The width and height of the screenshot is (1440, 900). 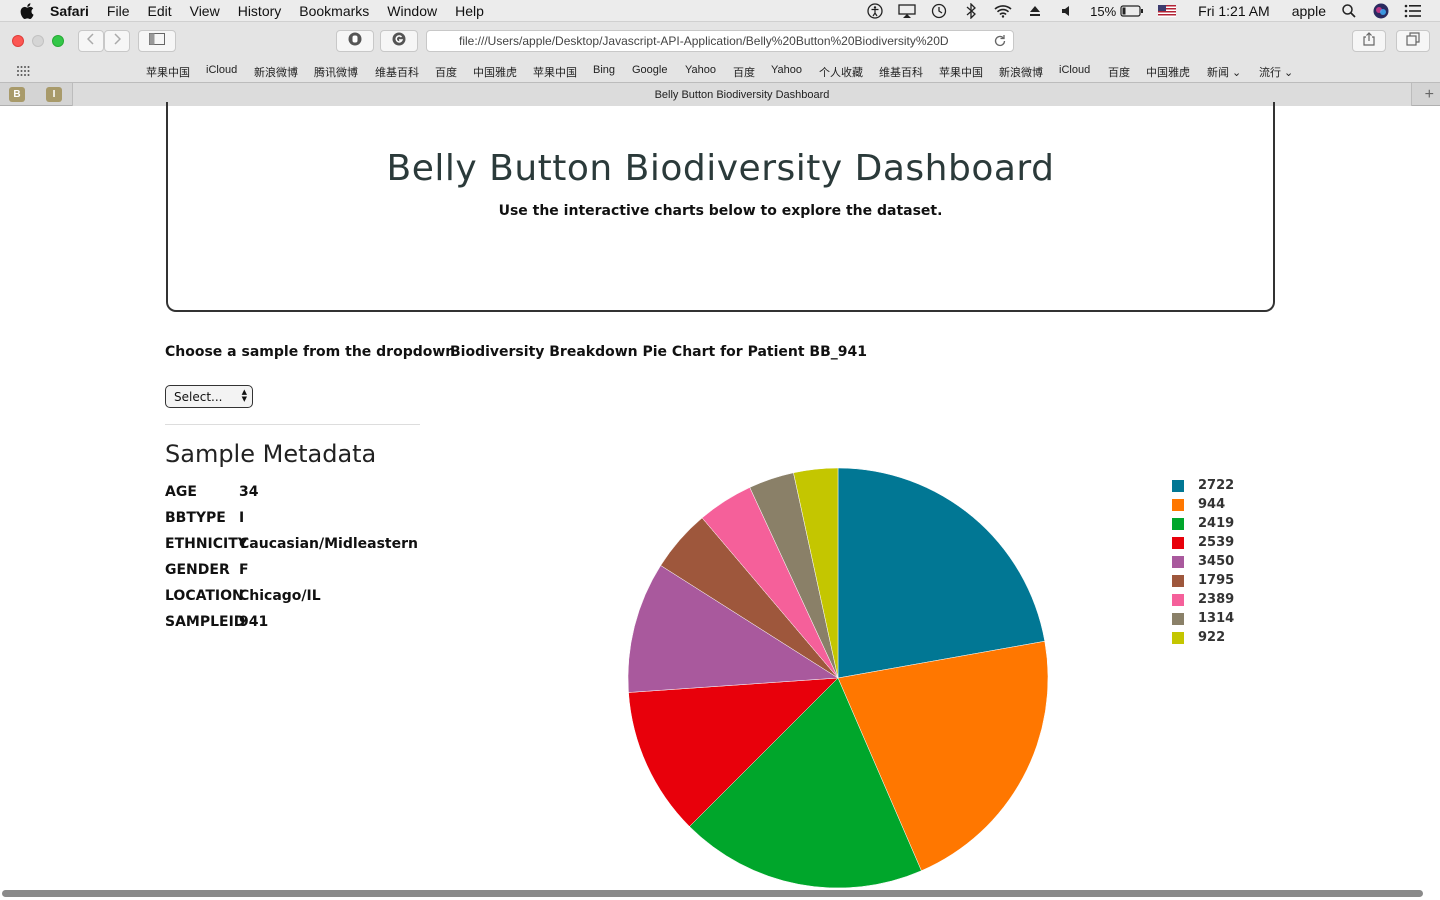 What do you see at coordinates (412, 11) in the screenshot?
I see `menu-window: Window` at bounding box center [412, 11].